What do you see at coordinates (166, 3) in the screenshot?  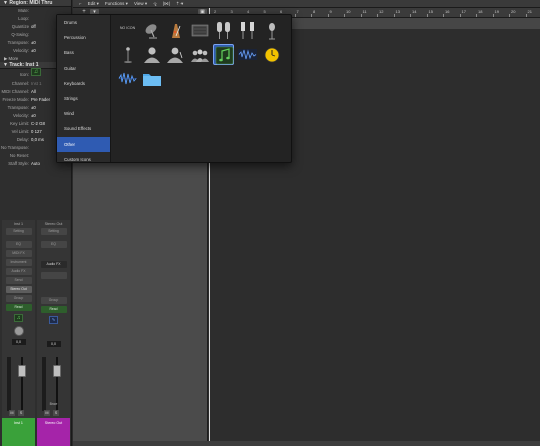 I see `catch-icon: |⋈|` at bounding box center [166, 3].